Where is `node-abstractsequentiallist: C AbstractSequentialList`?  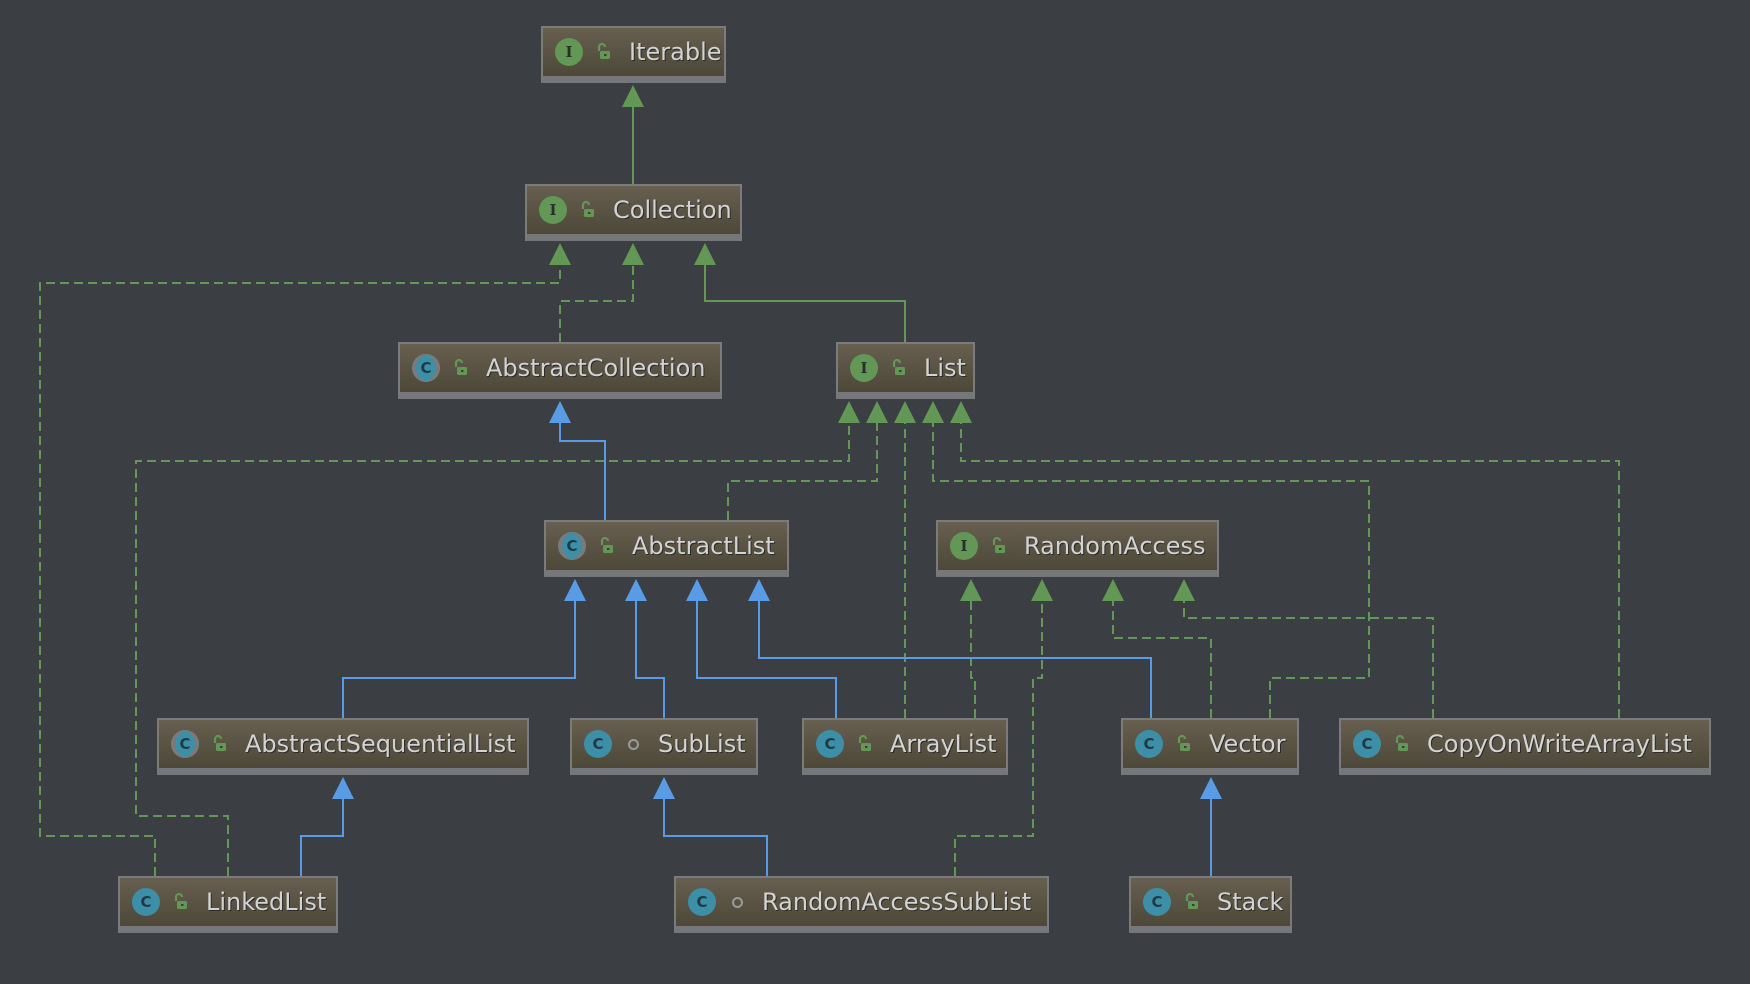
node-abstractsequentiallist: C AbstractSequentialList is located at coordinates (343, 746).